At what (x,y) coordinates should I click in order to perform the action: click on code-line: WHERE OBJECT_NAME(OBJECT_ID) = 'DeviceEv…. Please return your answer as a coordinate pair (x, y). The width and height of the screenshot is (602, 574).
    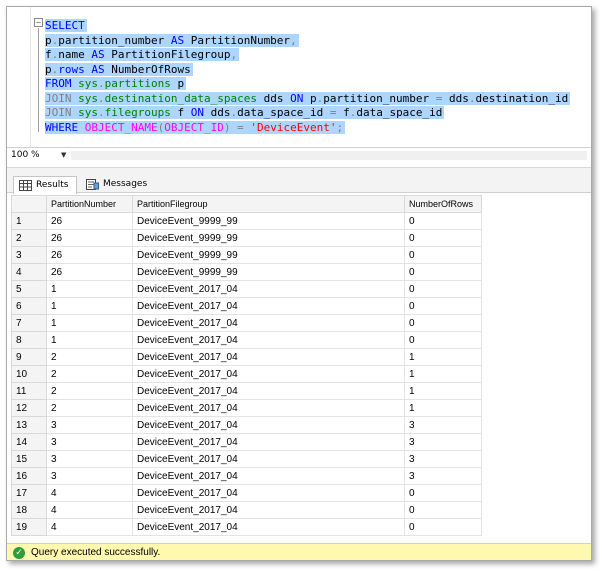
    Looking at the image, I should click on (195, 127).